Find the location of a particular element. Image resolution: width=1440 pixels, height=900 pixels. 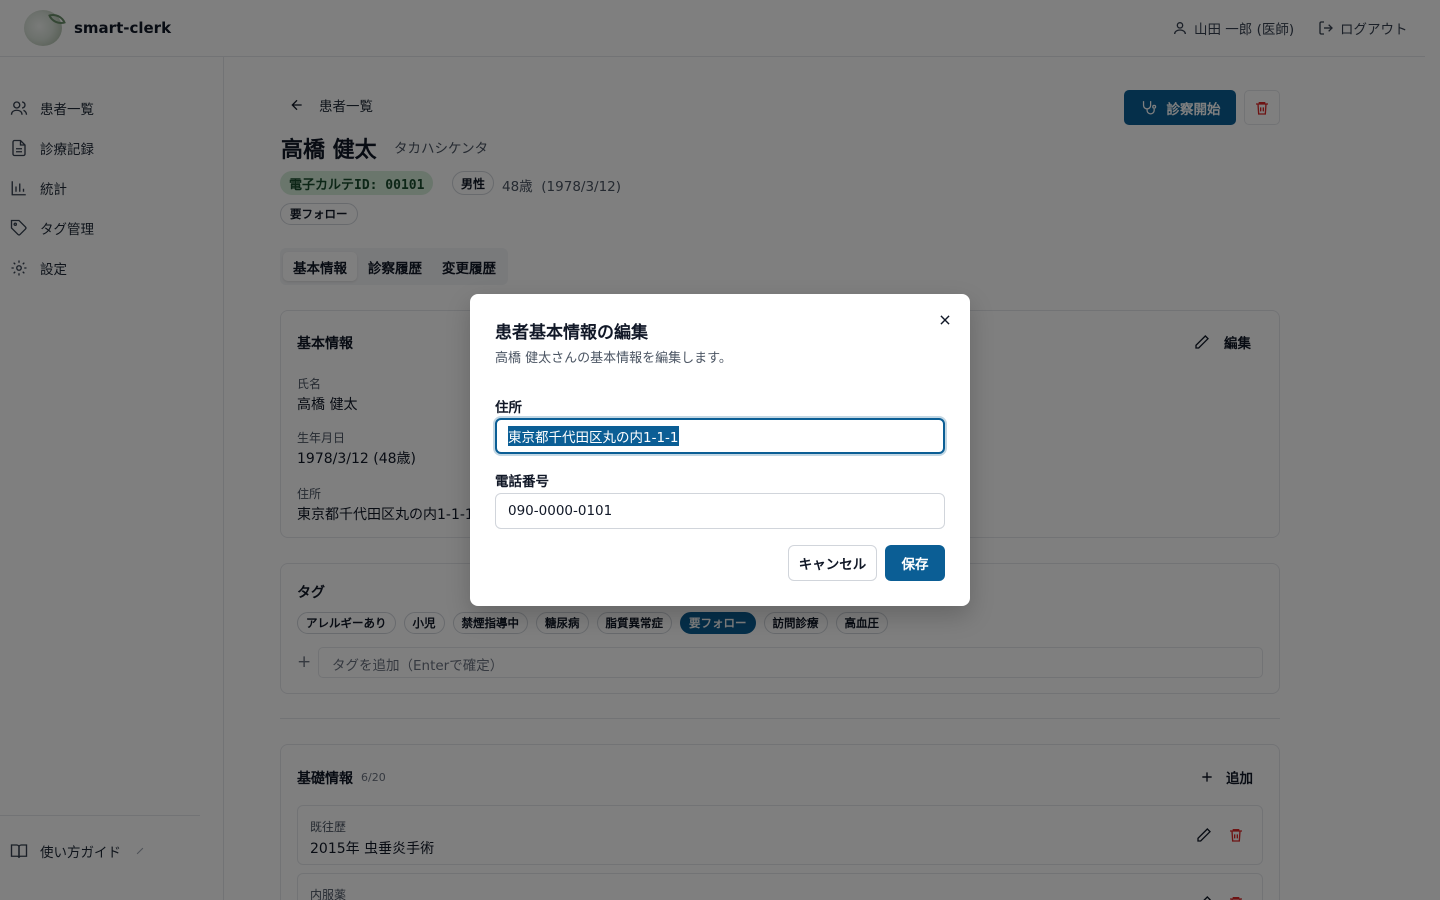

close-icon is located at coordinates (945, 320).